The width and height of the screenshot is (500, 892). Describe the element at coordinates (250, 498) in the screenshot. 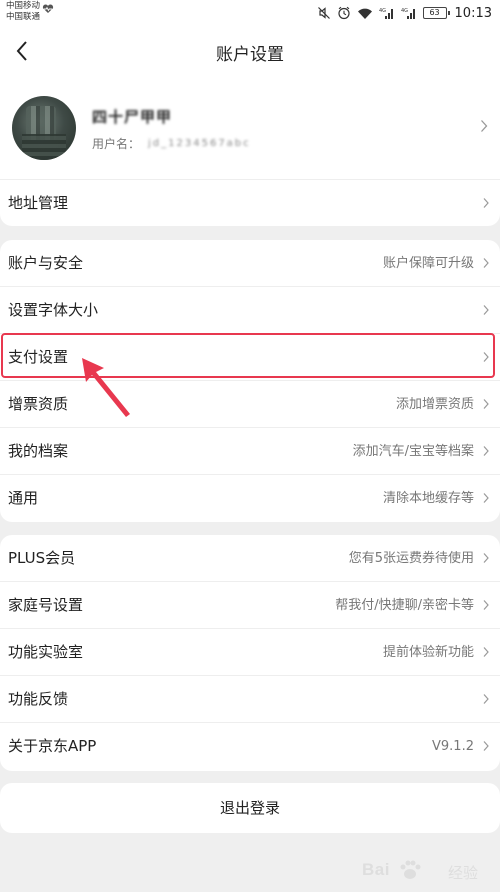

I see `row-general: 通用 清除本地缓存等` at that location.